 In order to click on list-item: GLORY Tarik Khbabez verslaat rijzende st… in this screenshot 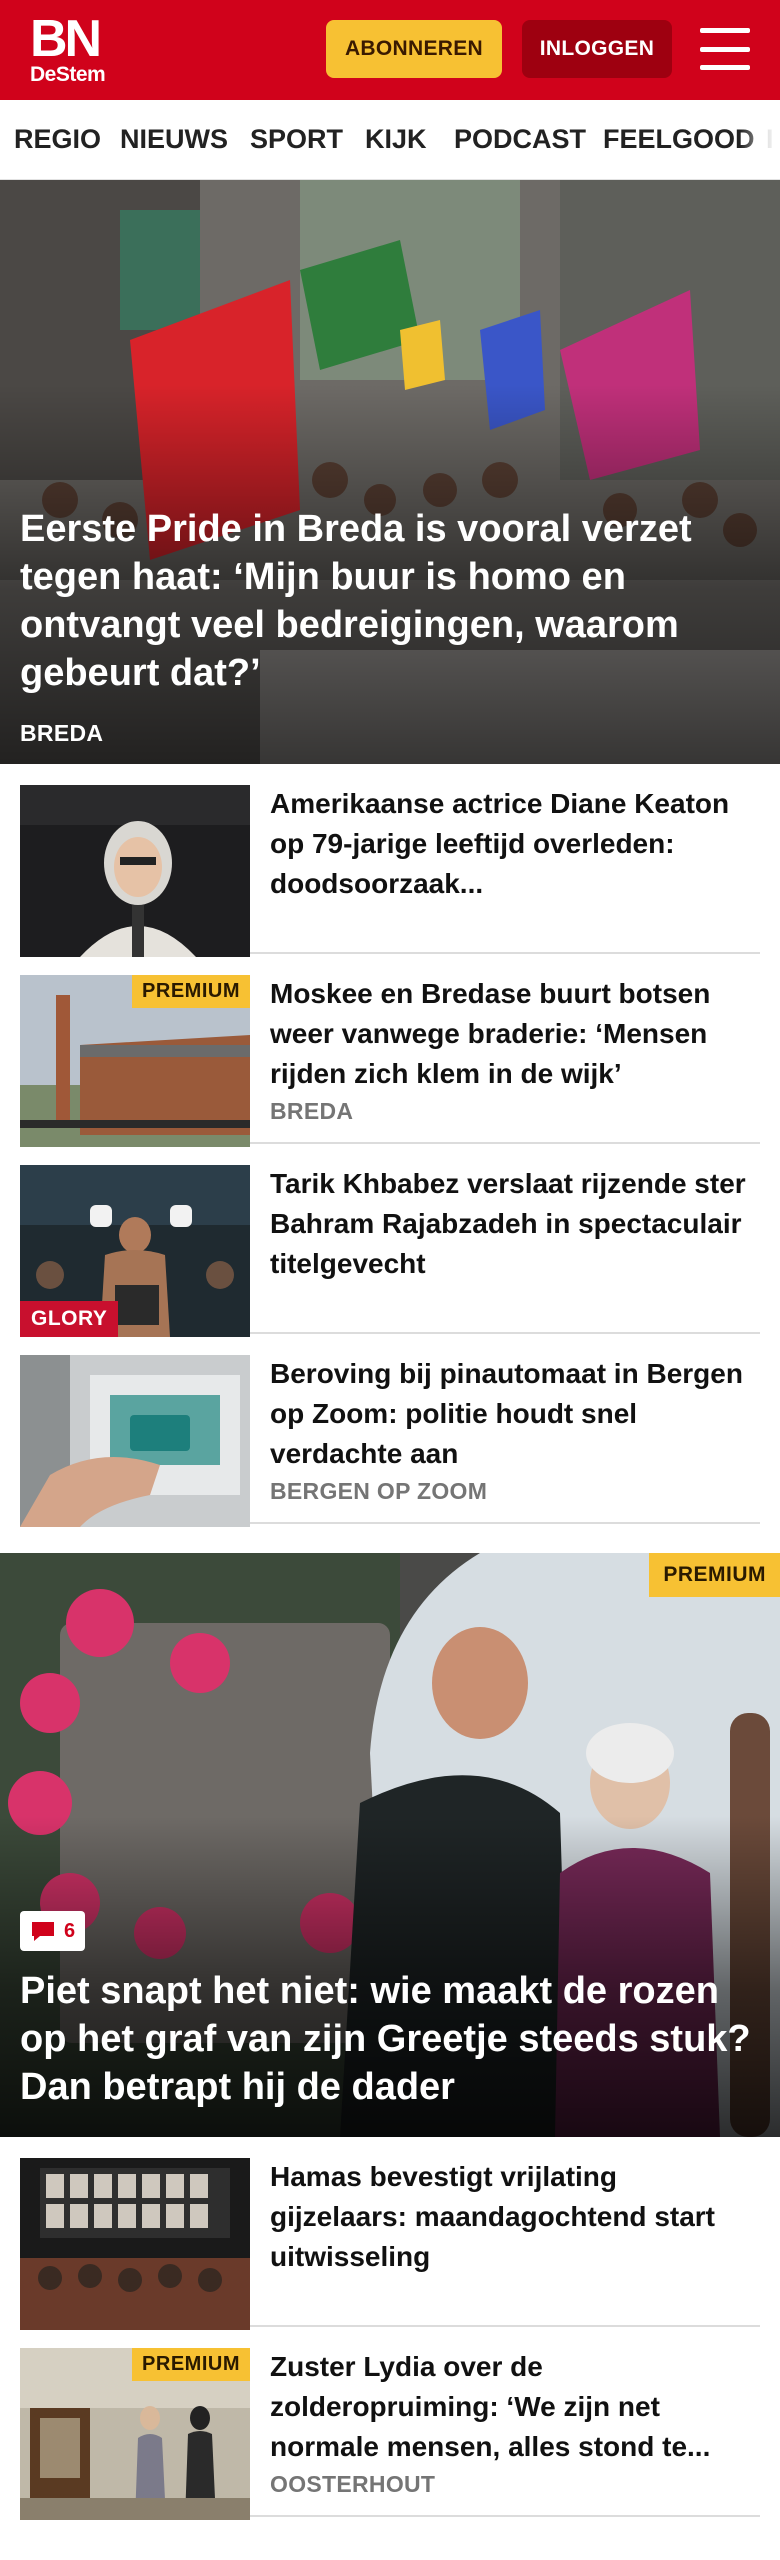, I will do `click(390, 1240)`.